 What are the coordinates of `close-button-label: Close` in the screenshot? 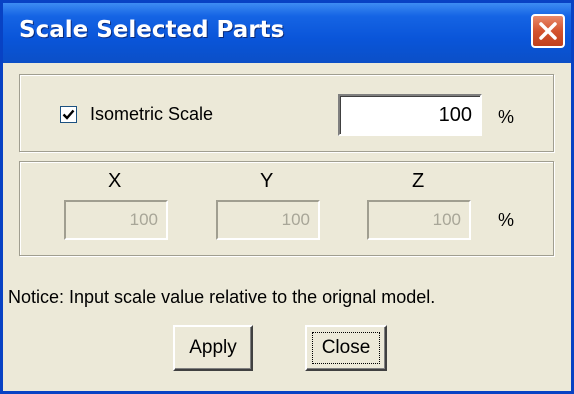 It's located at (346, 347).